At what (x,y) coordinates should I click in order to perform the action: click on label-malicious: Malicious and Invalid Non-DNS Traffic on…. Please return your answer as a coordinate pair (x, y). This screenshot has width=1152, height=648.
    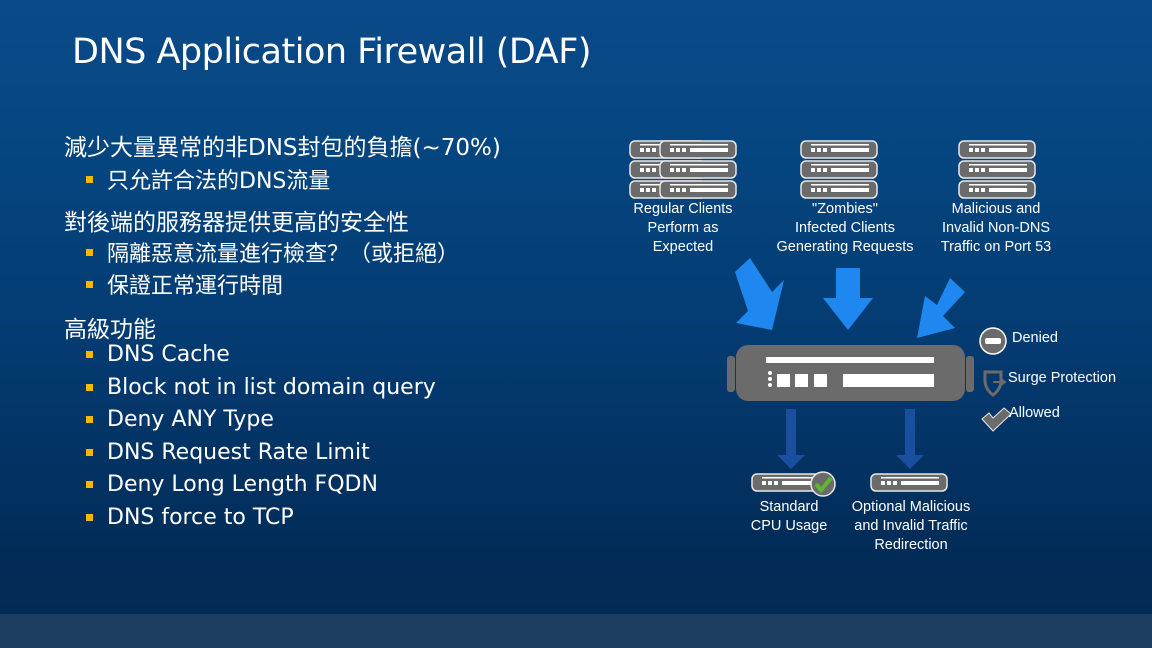
    Looking at the image, I should click on (996, 228).